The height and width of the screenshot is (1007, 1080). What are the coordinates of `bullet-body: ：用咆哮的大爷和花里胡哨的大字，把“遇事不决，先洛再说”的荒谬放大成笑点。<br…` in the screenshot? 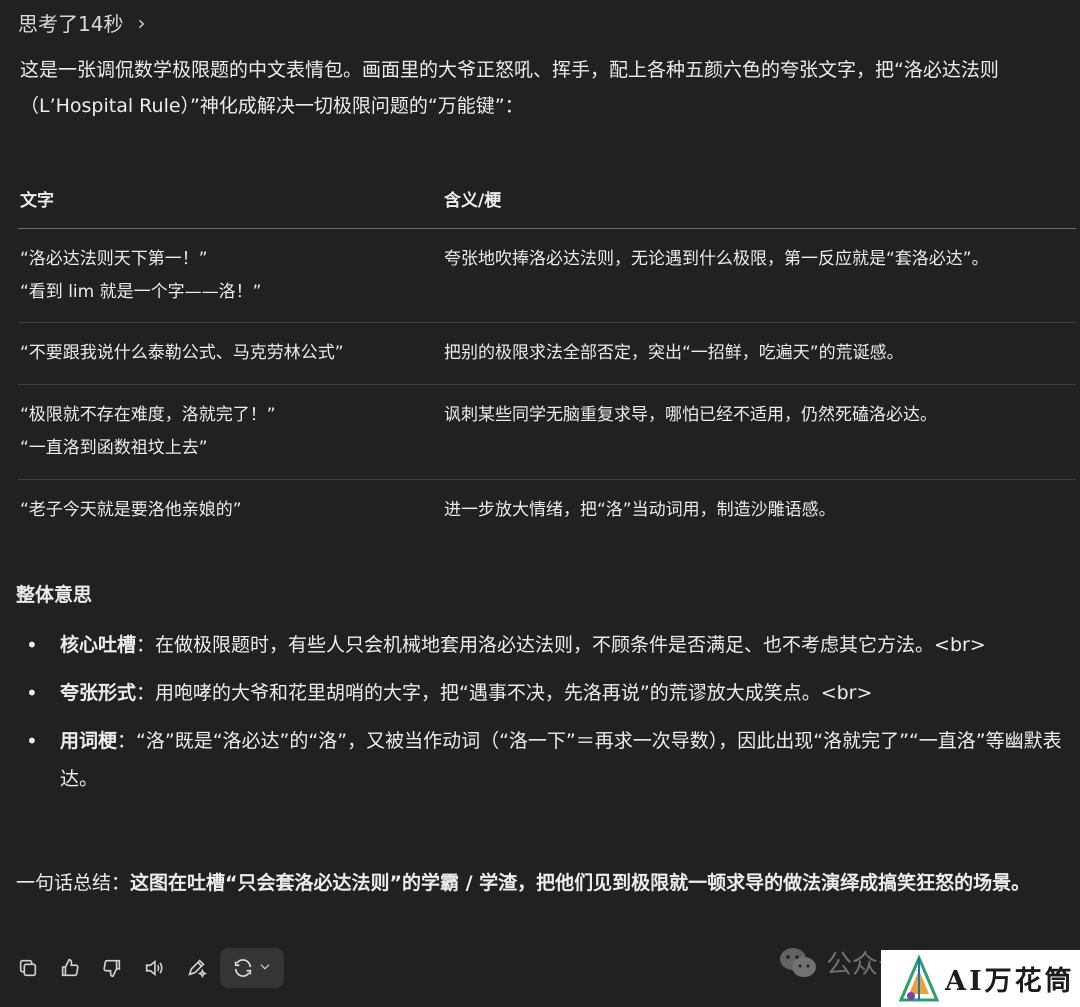 It's located at (504, 693).